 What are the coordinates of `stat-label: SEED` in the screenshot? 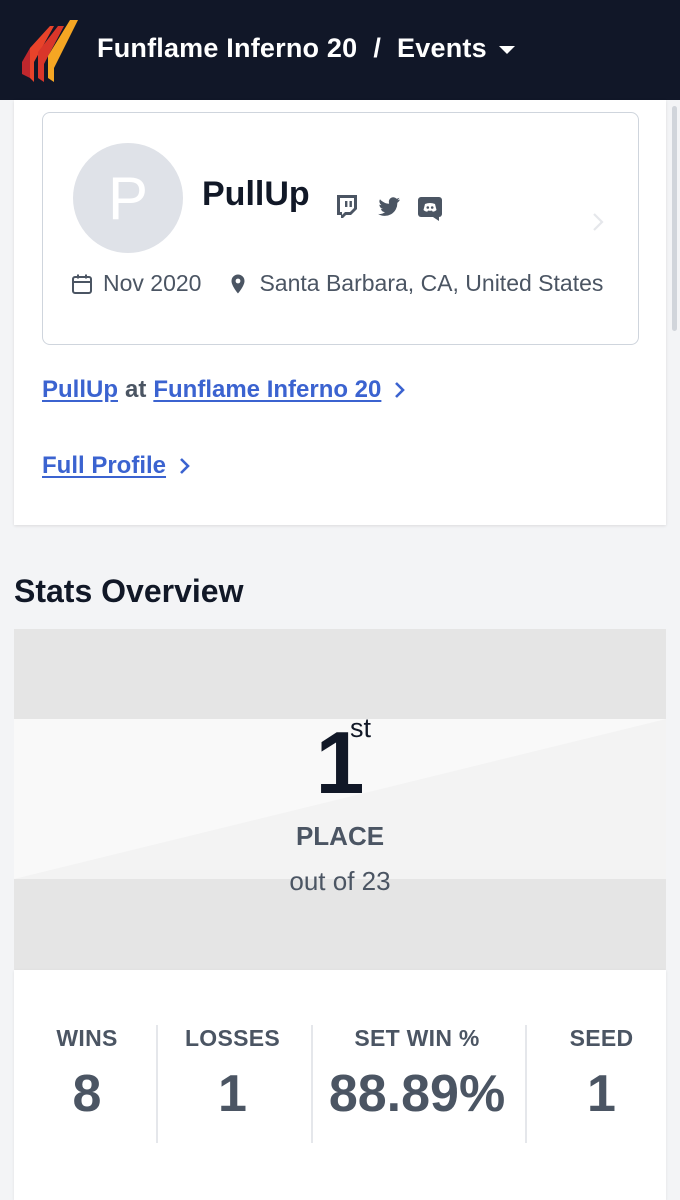 It's located at (601, 1038).